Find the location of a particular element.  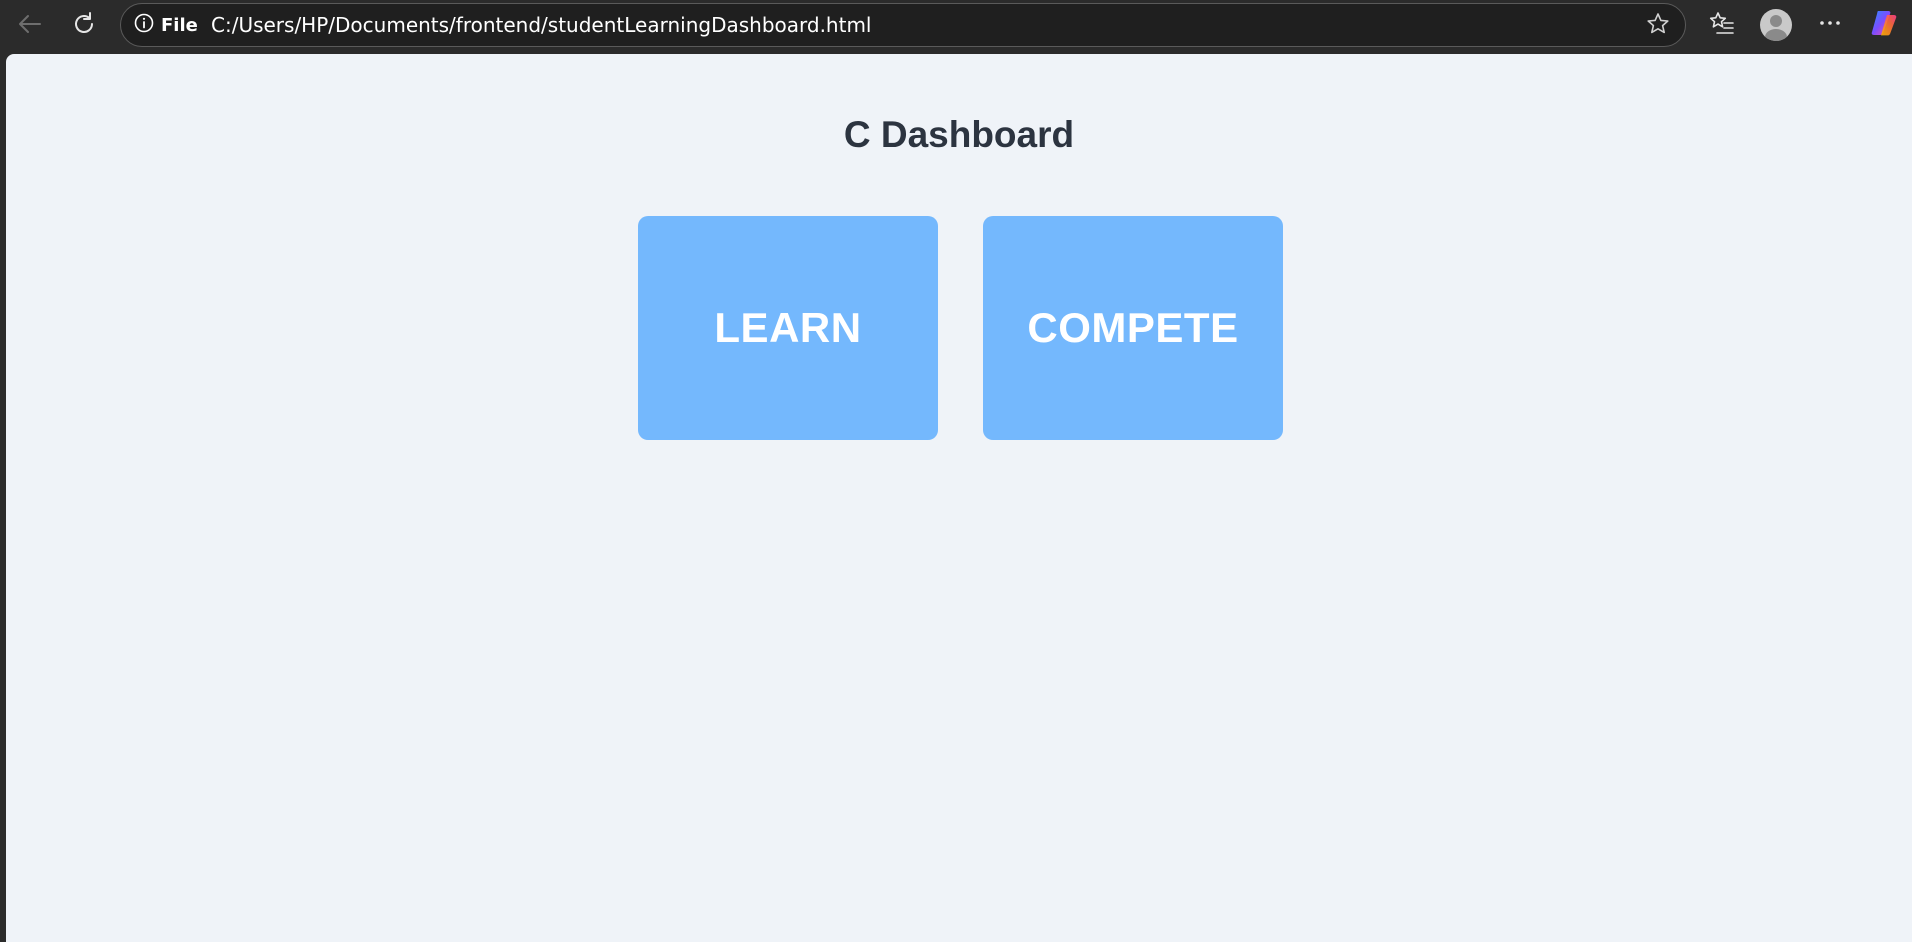

back-button is located at coordinates (30, 24).